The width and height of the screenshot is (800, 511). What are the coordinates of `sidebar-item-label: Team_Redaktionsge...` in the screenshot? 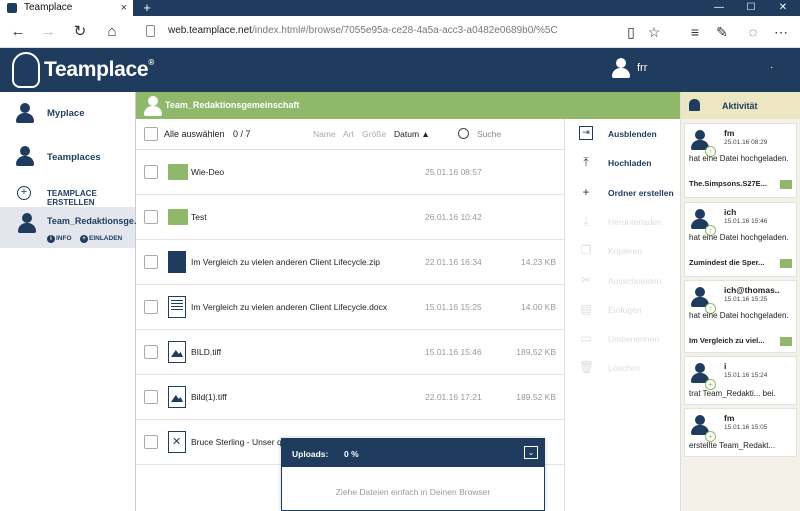 It's located at (94, 221).